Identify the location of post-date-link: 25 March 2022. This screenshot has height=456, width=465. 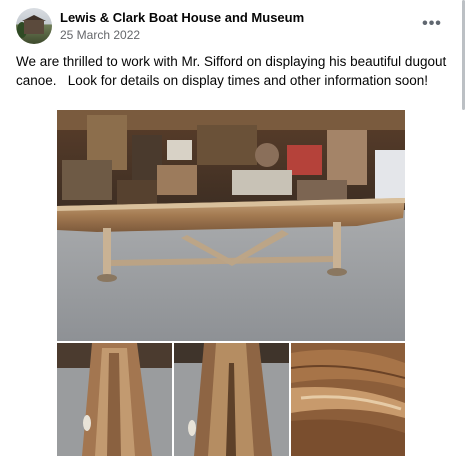
(100, 35).